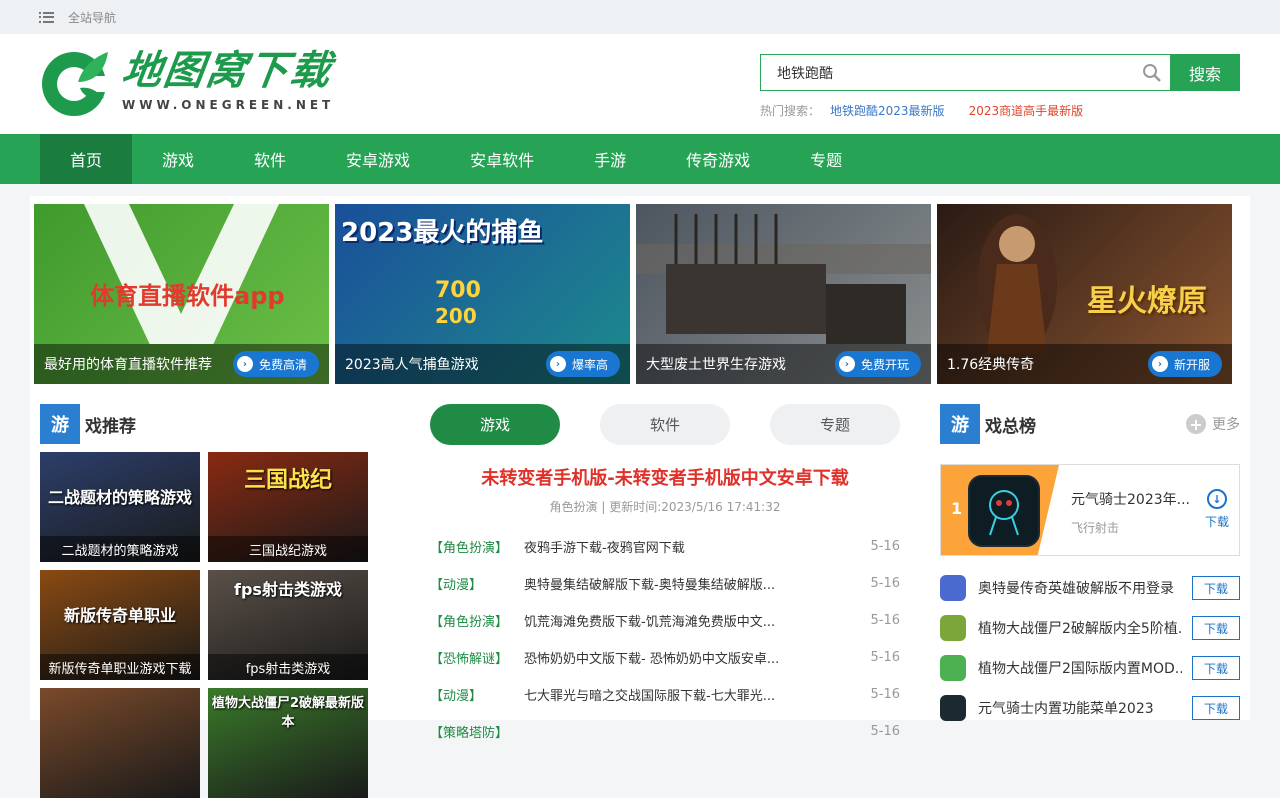 This screenshot has height=798, width=1280. I want to click on banner-caption: 1.76经典传奇, so click(991, 365).